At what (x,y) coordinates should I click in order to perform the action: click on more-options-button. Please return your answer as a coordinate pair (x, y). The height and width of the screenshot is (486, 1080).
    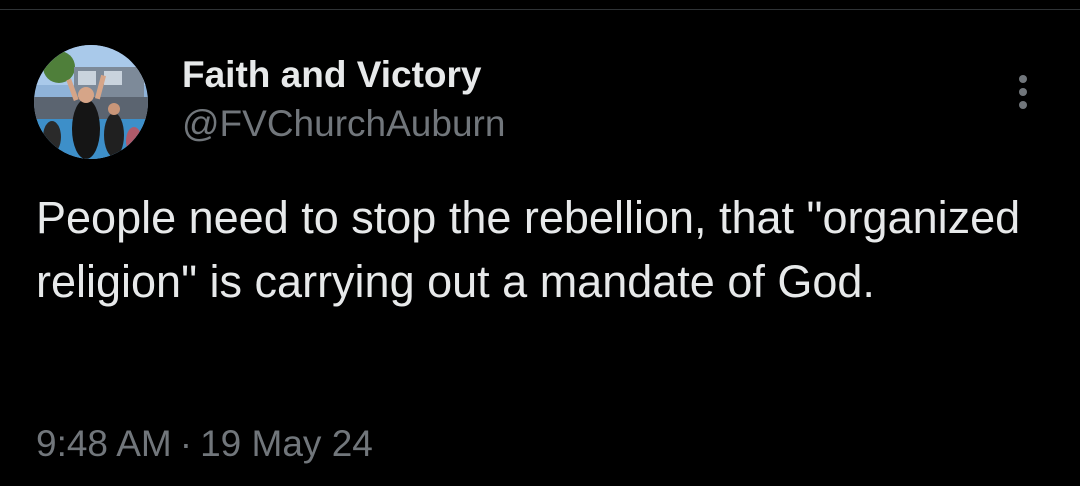
    Looking at the image, I should click on (1023, 92).